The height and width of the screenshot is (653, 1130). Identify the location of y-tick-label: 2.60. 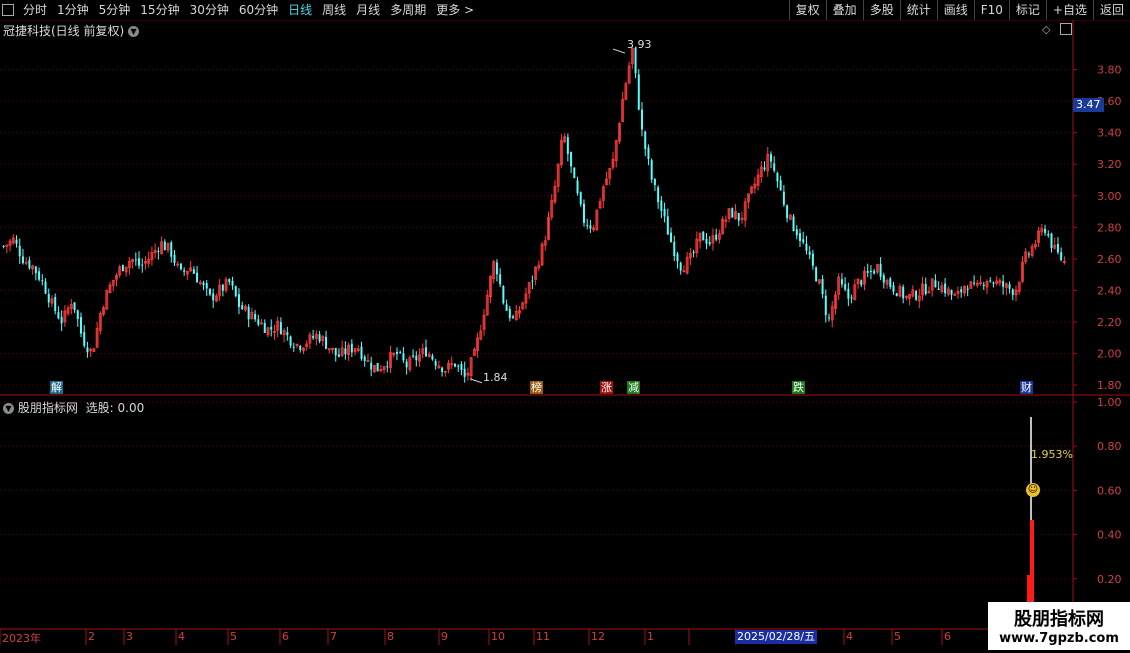
(1109, 259).